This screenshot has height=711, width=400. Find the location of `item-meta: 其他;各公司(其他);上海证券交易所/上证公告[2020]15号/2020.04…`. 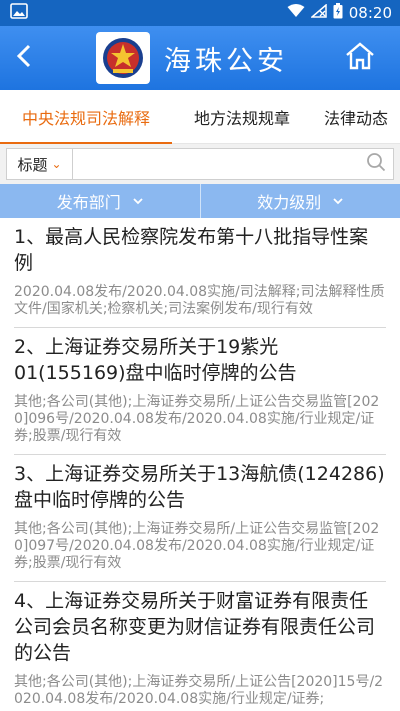

item-meta: 其他;各公司(其他);上海证券交易所/上证公告[2020]15号/2020.04… is located at coordinates (199, 690).